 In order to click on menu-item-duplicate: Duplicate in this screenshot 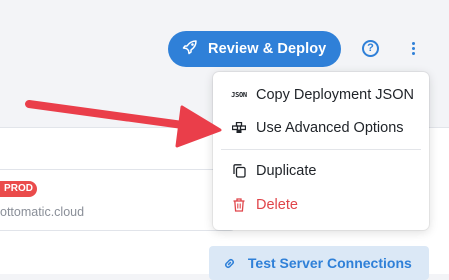, I will do `click(321, 171)`.